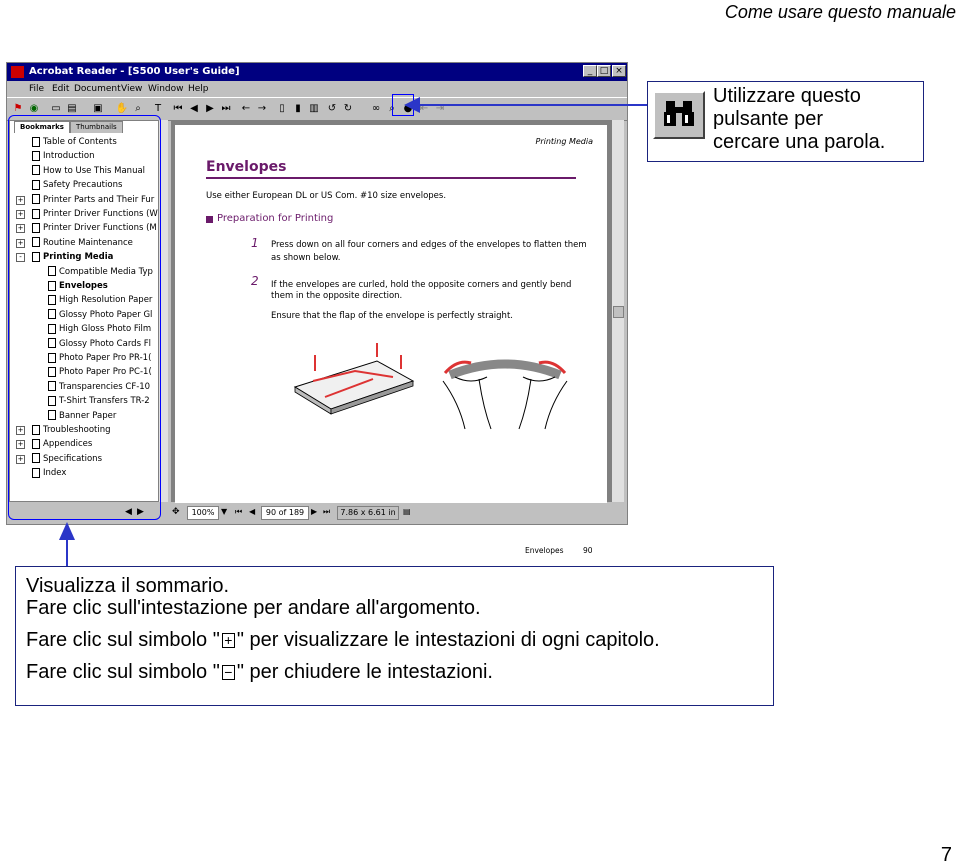 This screenshot has width=960, height=867. I want to click on scroll-thumb, so click(618, 312).